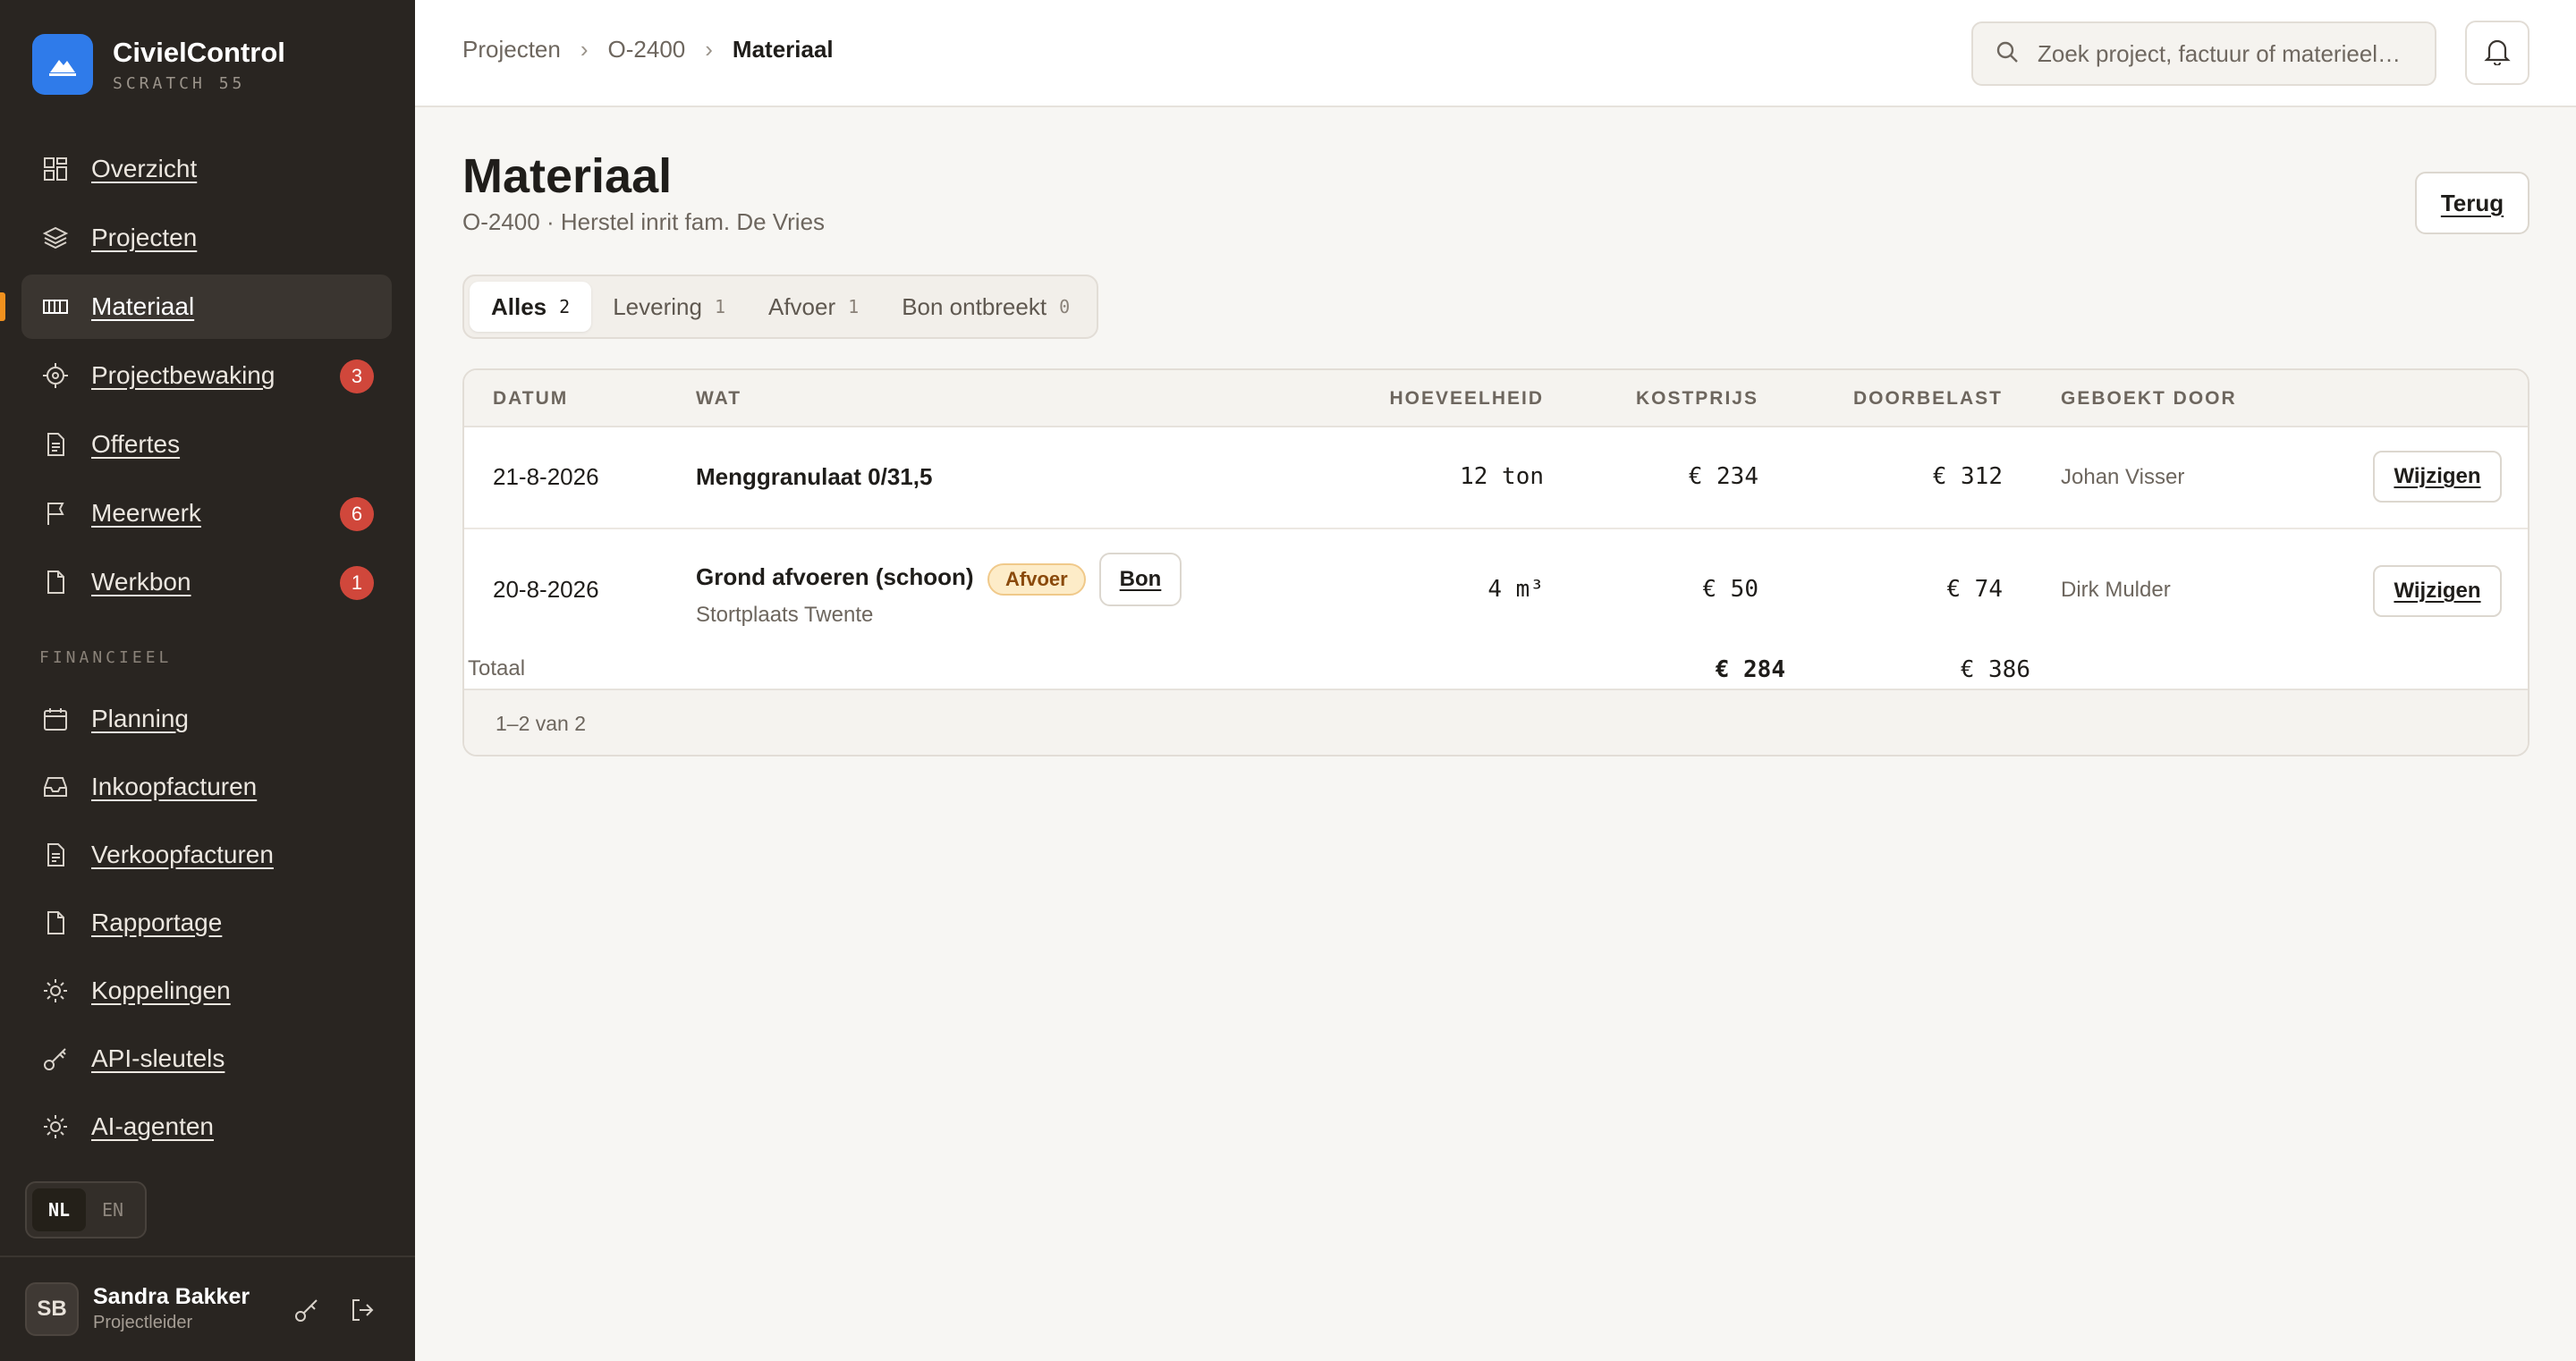 The height and width of the screenshot is (1361, 2576). Describe the element at coordinates (1496, 722) in the screenshot. I see `table-footer: 1–2 van 2` at that location.